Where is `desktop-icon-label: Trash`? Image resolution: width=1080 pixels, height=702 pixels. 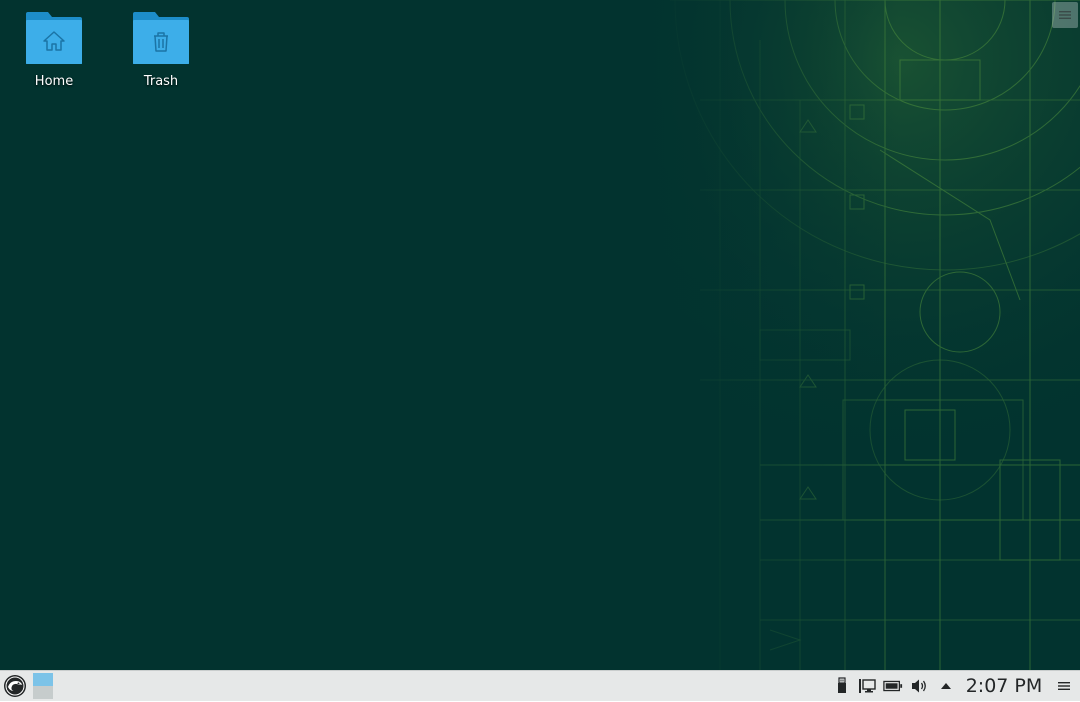 desktop-icon-label: Trash is located at coordinates (161, 81).